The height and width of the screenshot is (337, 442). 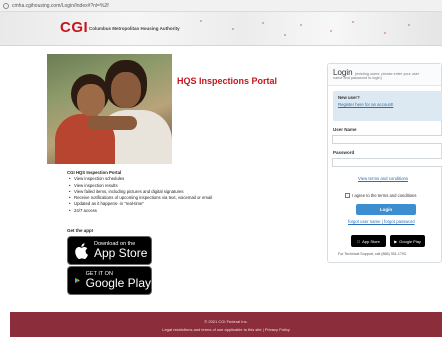 I want to click on hero-photo, so click(x=109, y=109).